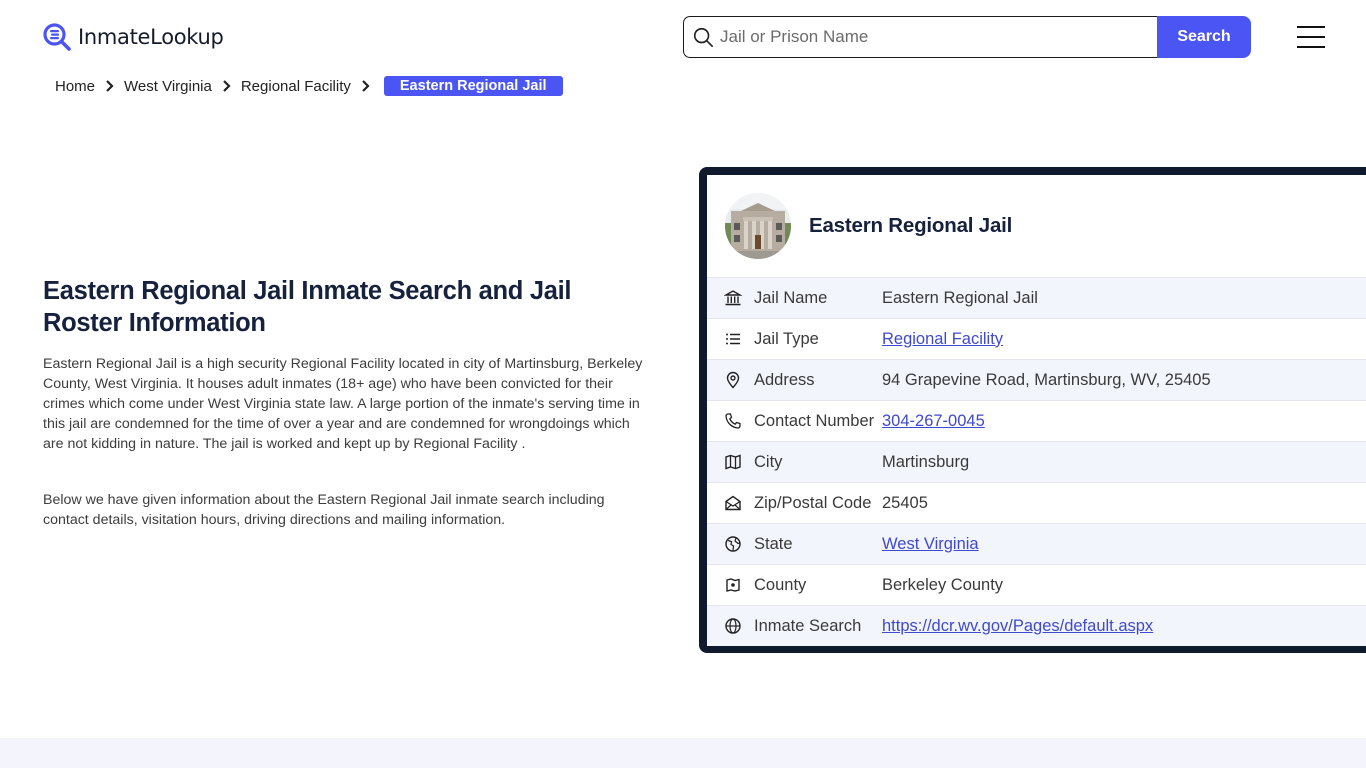 This screenshot has height=768, width=1366. What do you see at coordinates (473, 86) in the screenshot?
I see `breadcrumb-current: Eastern Regional Jail` at bounding box center [473, 86].